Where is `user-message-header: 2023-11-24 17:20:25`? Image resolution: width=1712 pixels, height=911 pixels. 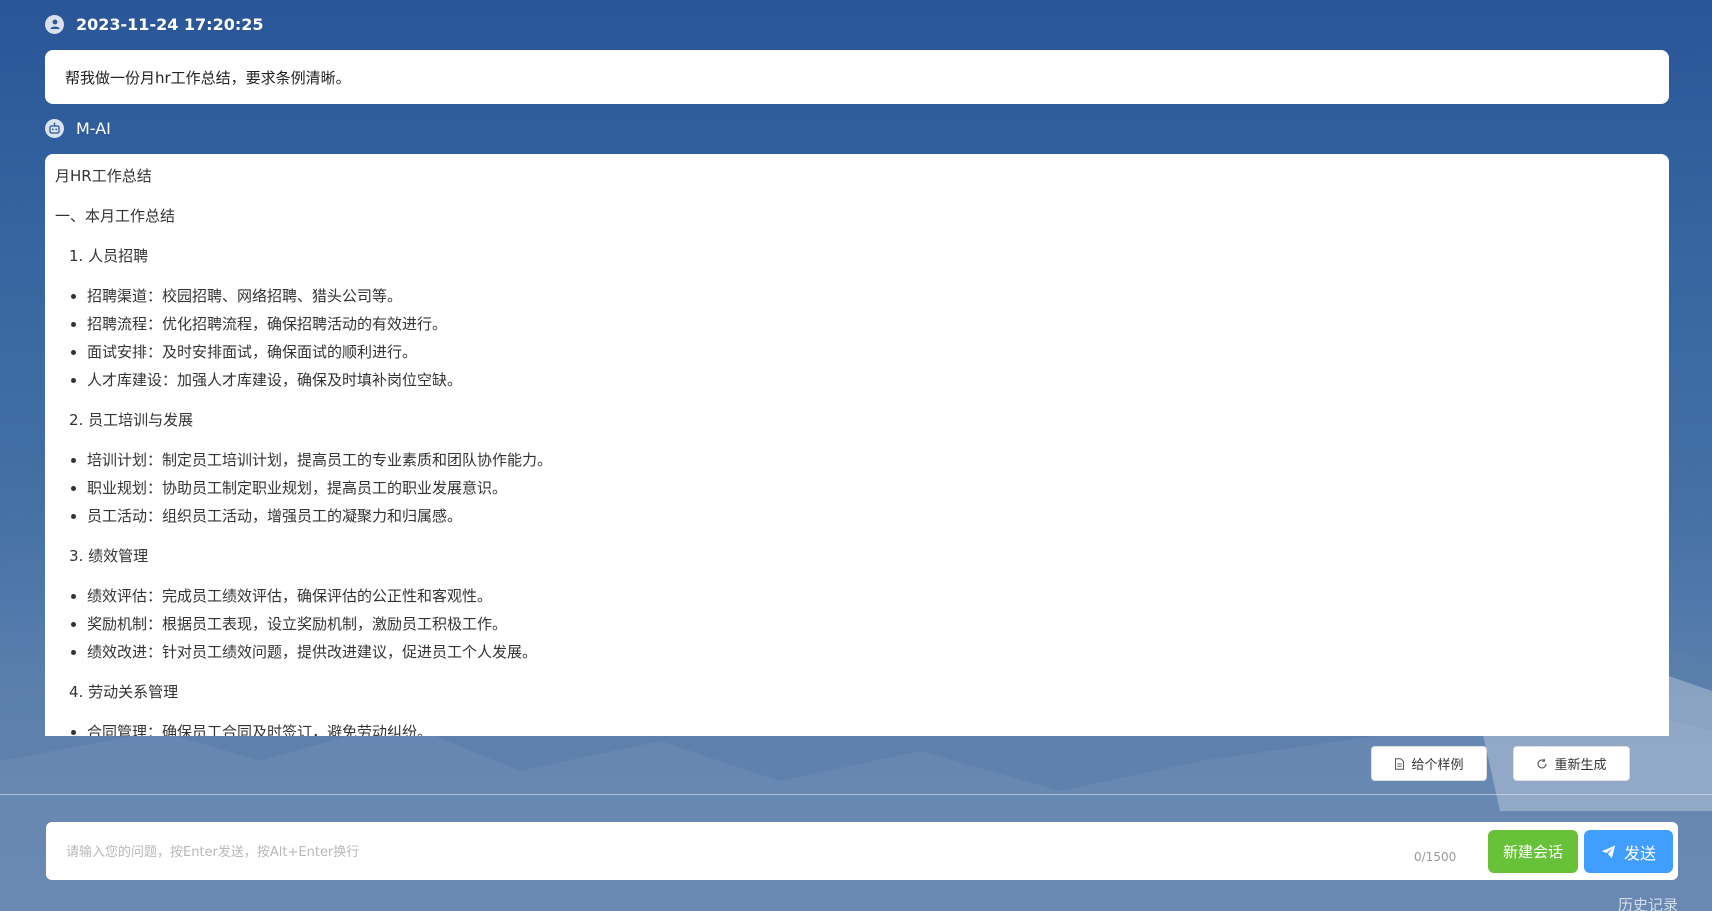 user-message-header: 2023-11-24 17:20:25 is located at coordinates (154, 24).